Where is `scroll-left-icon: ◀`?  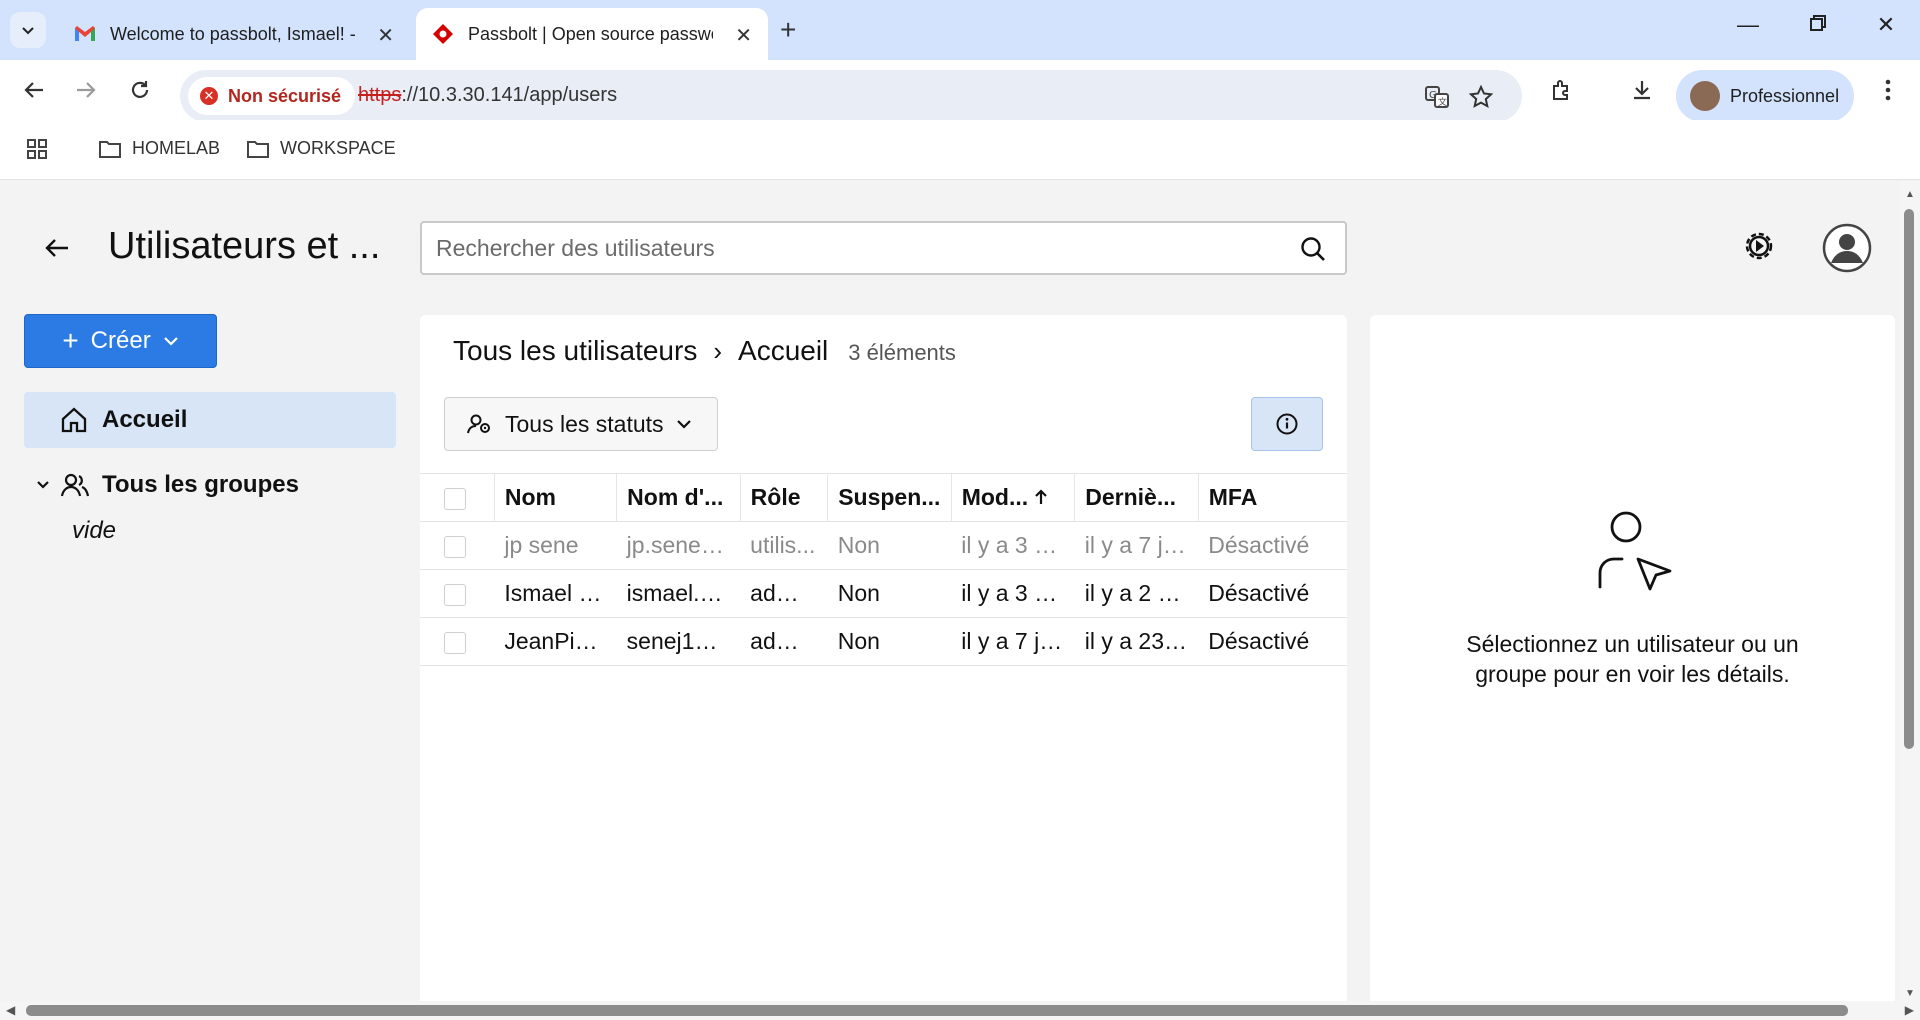 scroll-left-icon: ◀ is located at coordinates (10, 1010).